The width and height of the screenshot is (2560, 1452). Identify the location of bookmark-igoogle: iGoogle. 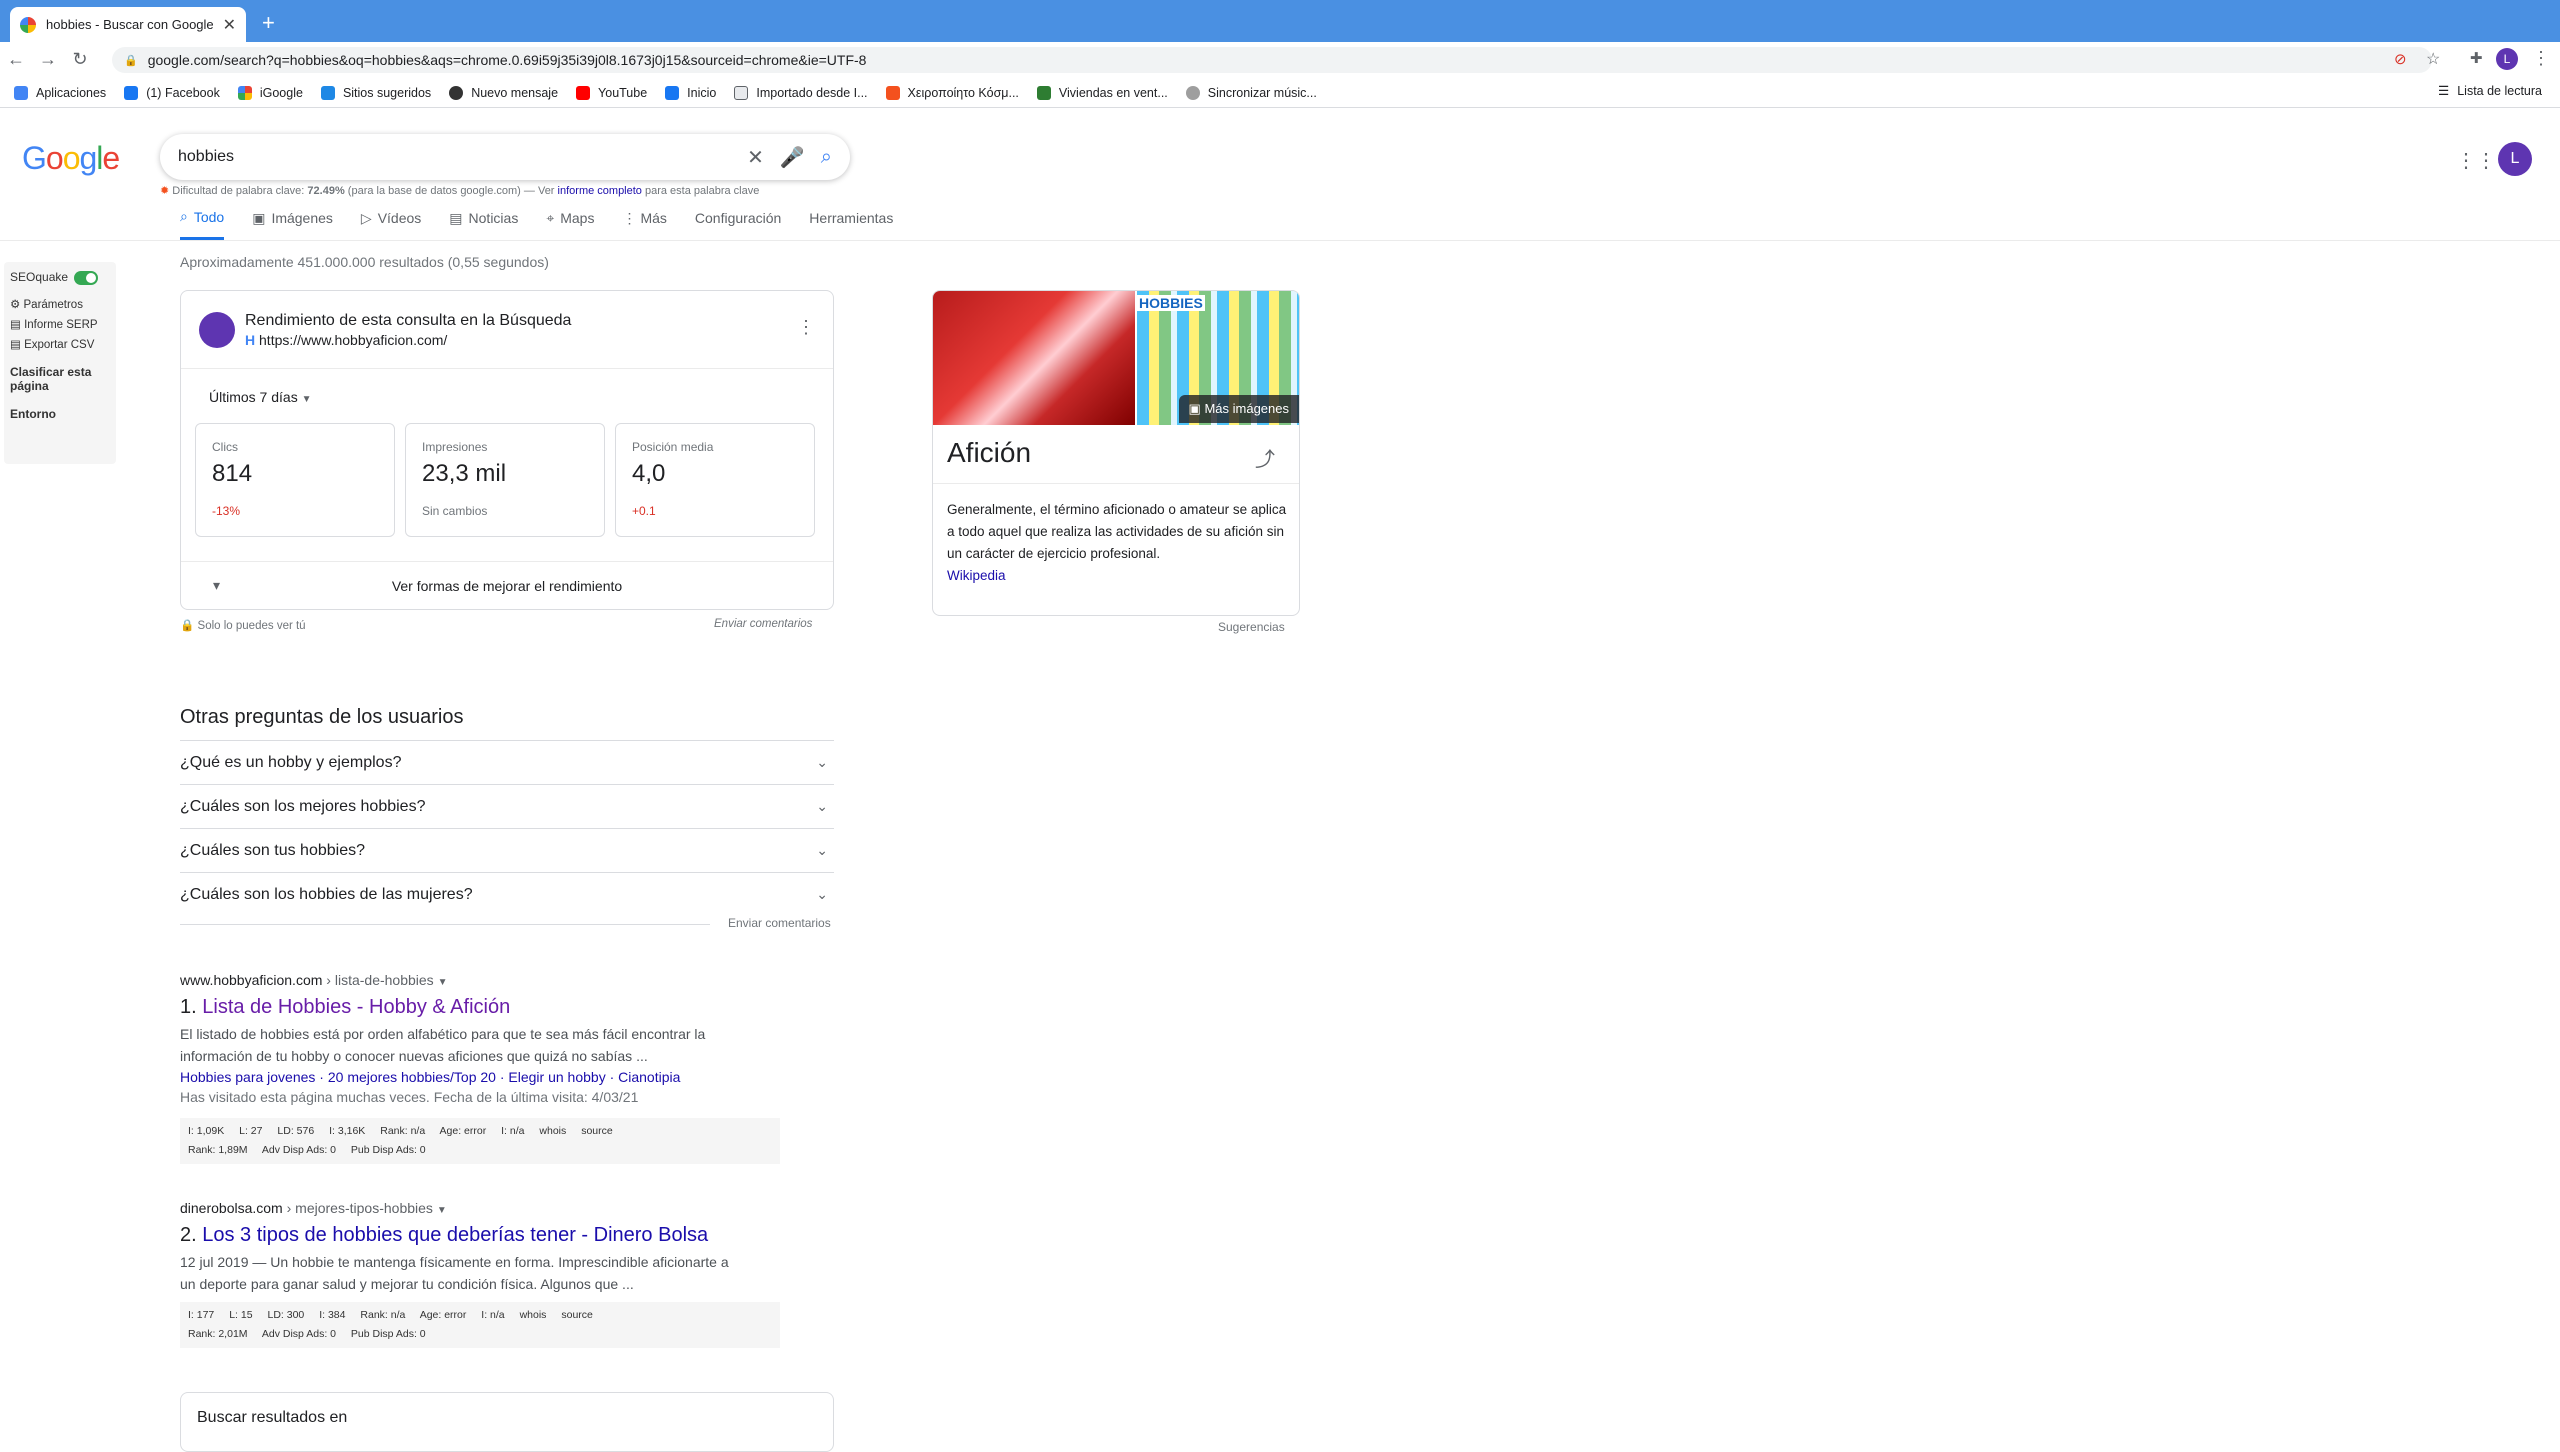
(270, 93).